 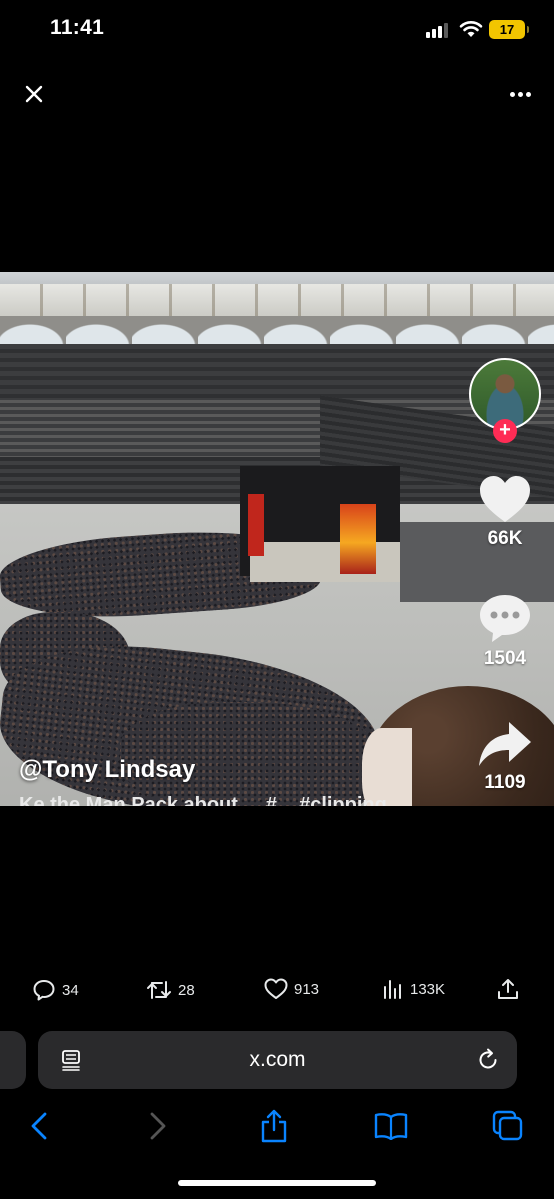 I want to click on like-button: 66K, so click(x=505, y=512).